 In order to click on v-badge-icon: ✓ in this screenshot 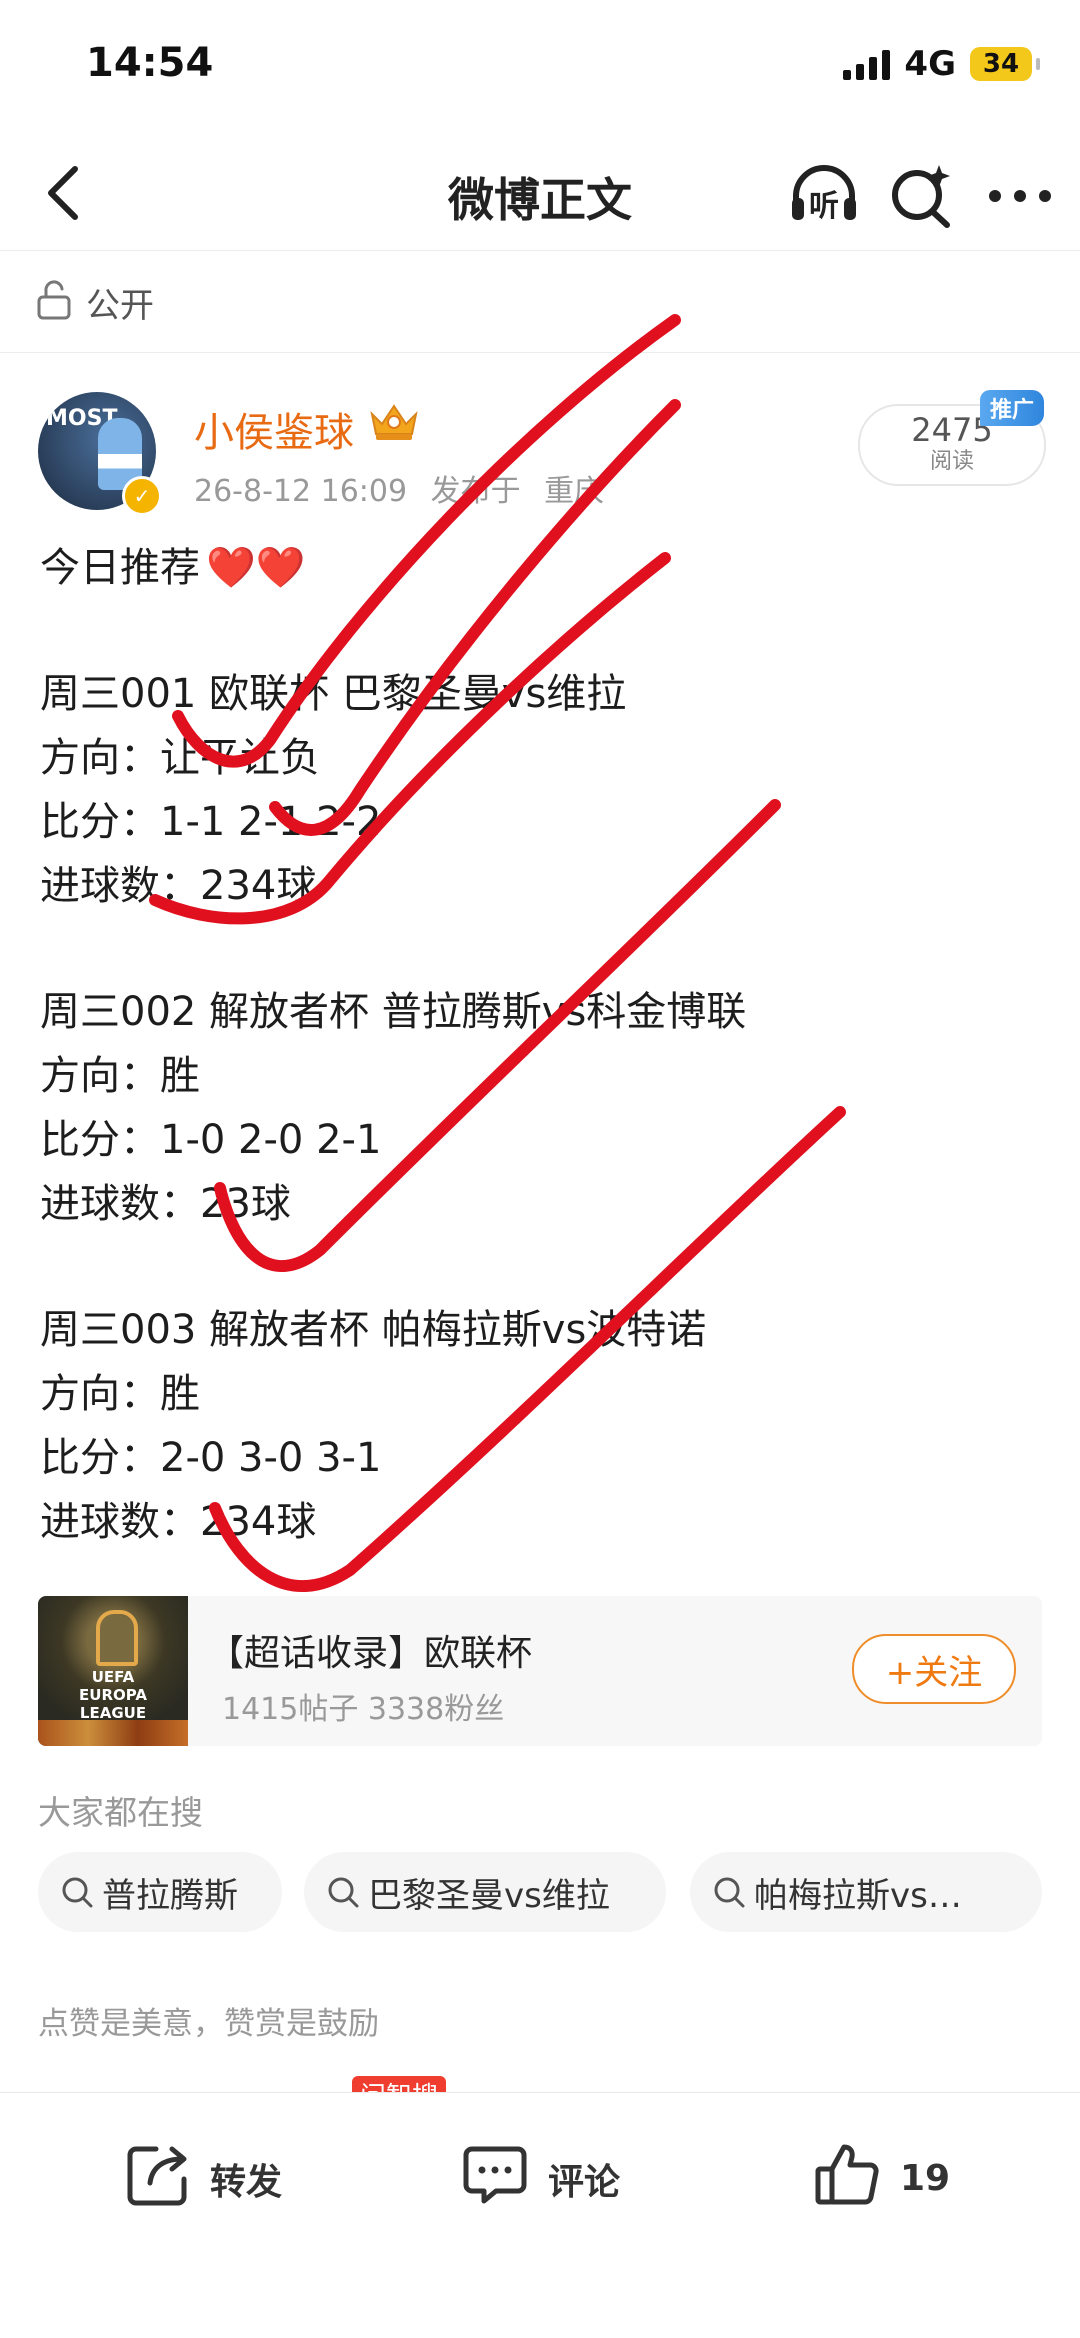, I will do `click(142, 496)`.